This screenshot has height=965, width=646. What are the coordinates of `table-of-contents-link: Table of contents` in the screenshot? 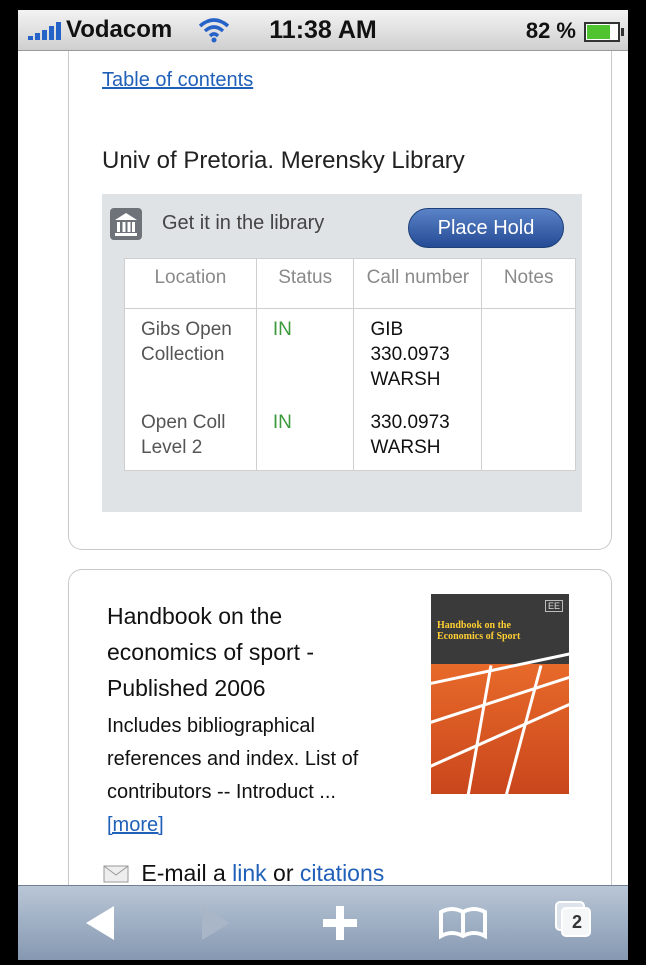 It's located at (177, 80).